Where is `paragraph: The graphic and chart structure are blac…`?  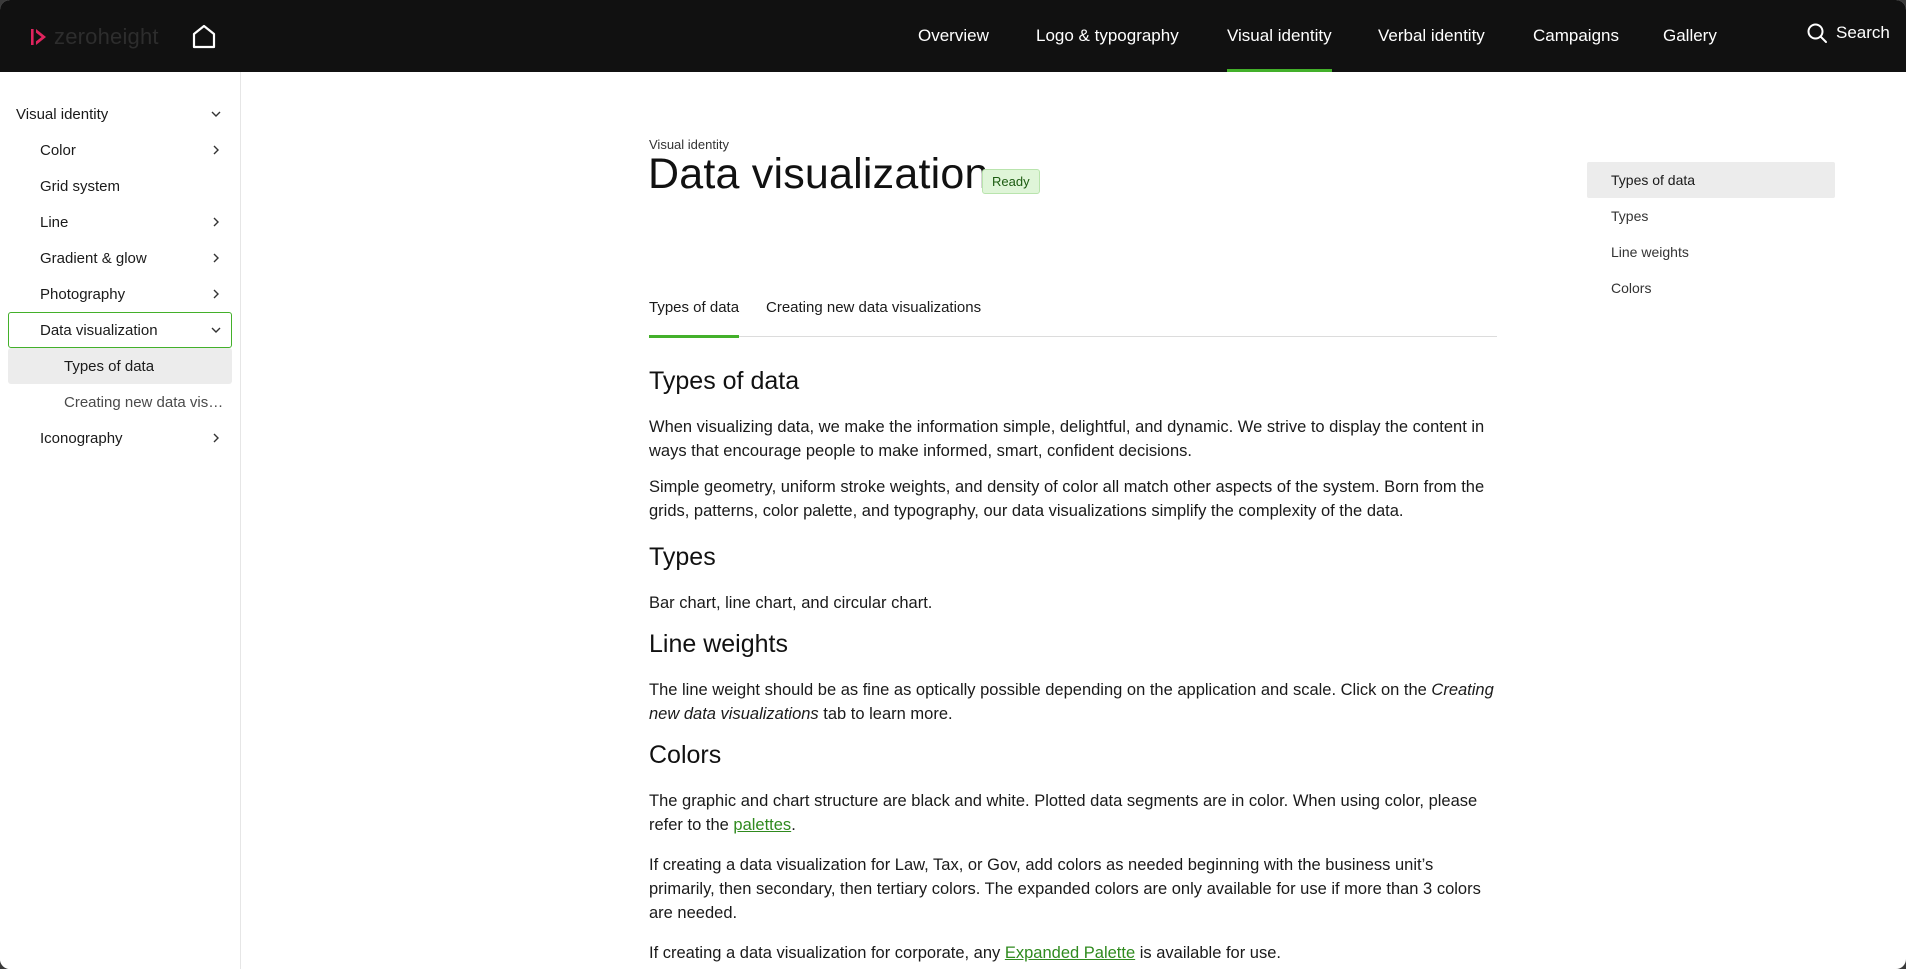
paragraph: The graphic and chart structure are blac… is located at coordinates (1073, 813).